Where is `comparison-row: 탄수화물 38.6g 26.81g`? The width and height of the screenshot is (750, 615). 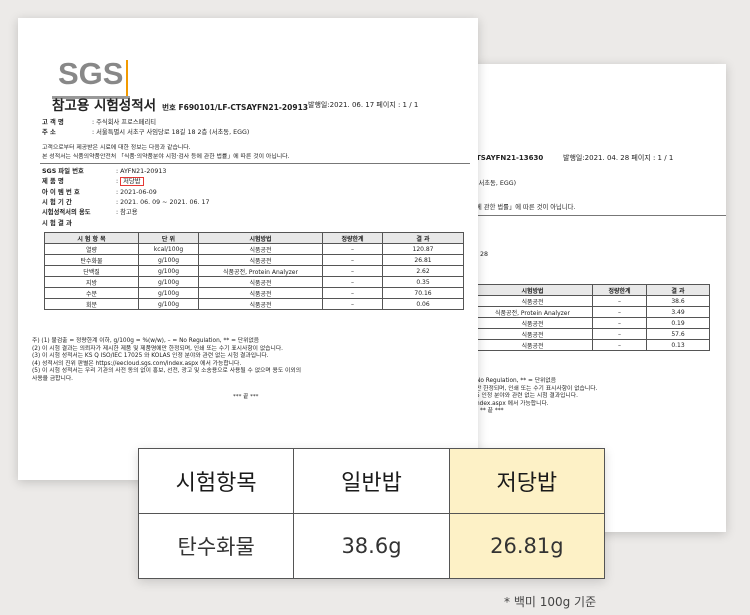
comparison-row: 탄수화물 38.6g 26.81g is located at coordinates (371, 546).